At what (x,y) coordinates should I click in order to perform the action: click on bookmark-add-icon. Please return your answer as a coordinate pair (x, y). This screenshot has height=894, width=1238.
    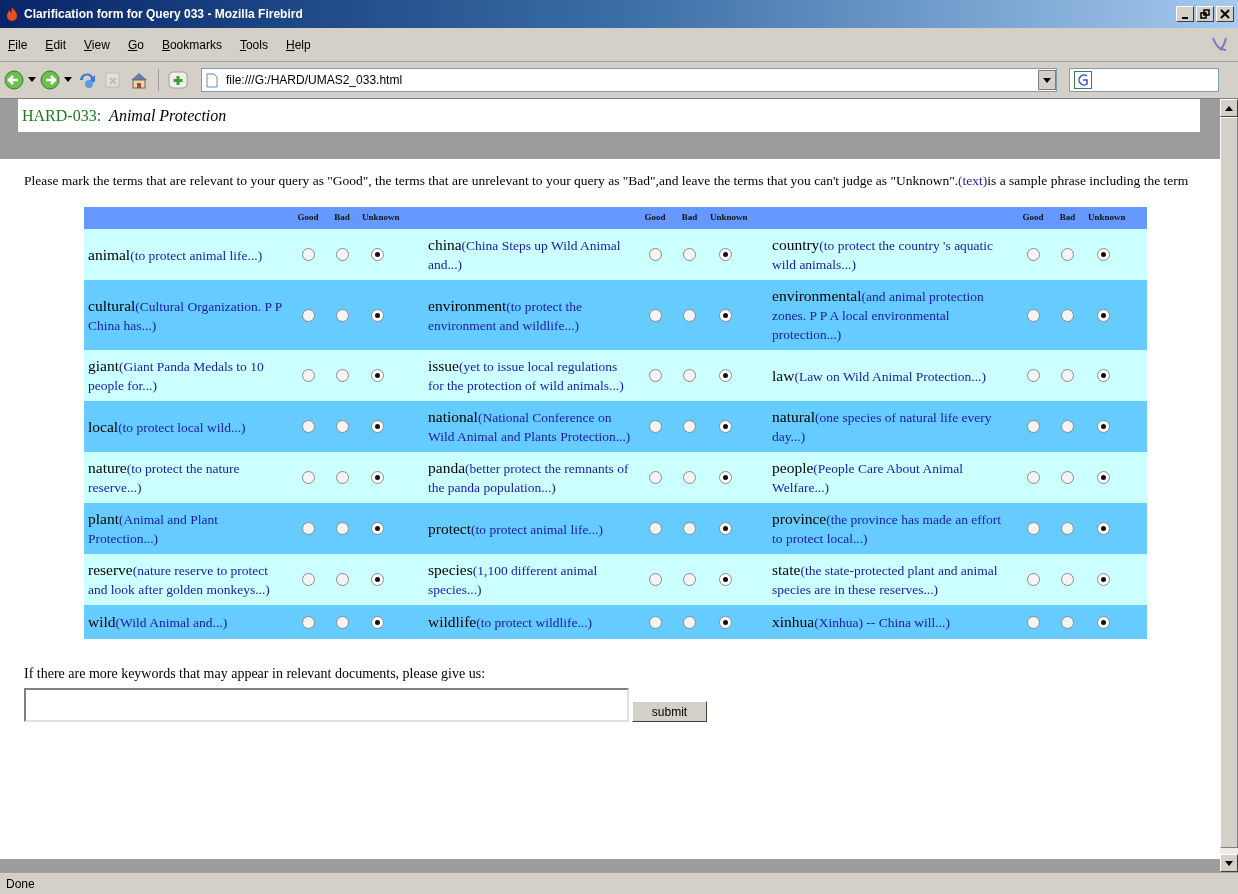
    Looking at the image, I should click on (178, 80).